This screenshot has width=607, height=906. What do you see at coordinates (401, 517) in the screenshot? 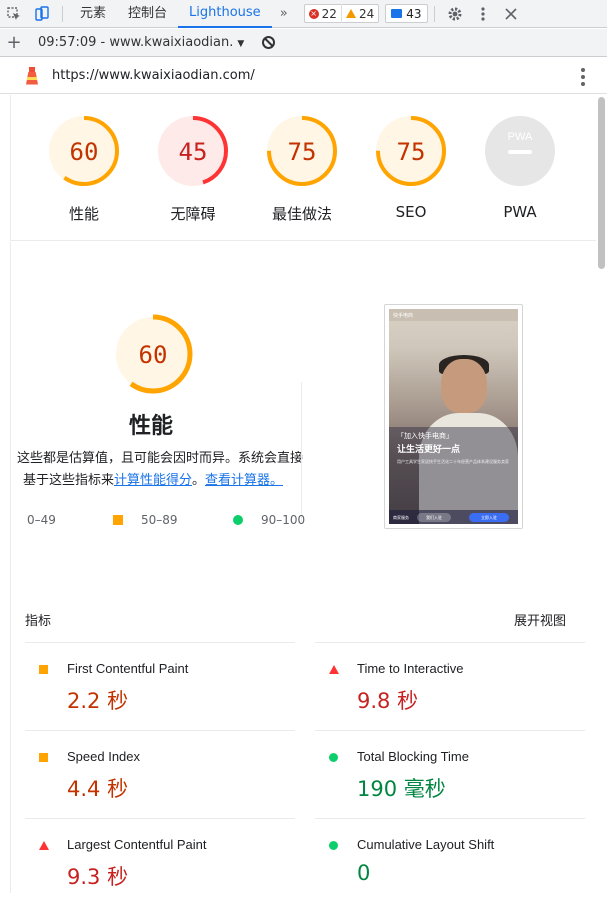
I see `screenshot-left-label: 商家服务` at bounding box center [401, 517].